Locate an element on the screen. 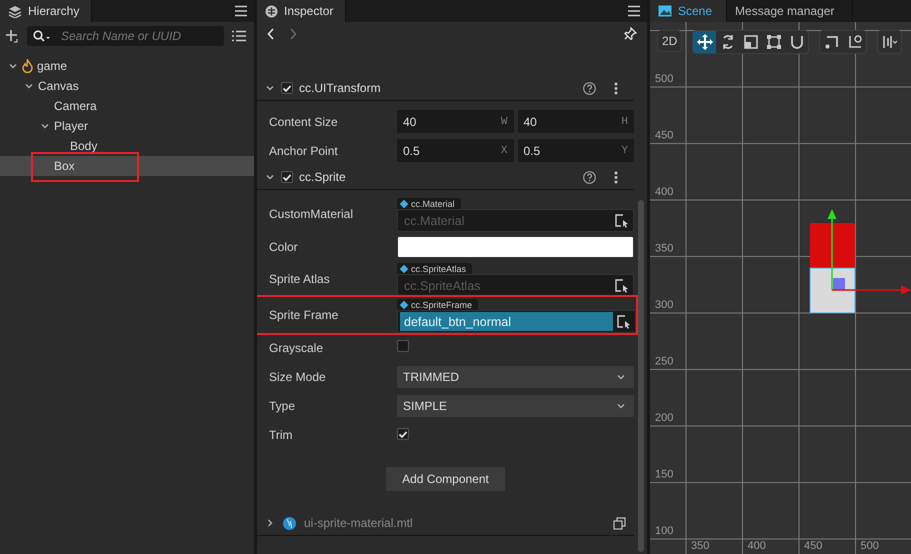 This screenshot has width=911, height=554. tool-button is located at coordinates (704, 42).